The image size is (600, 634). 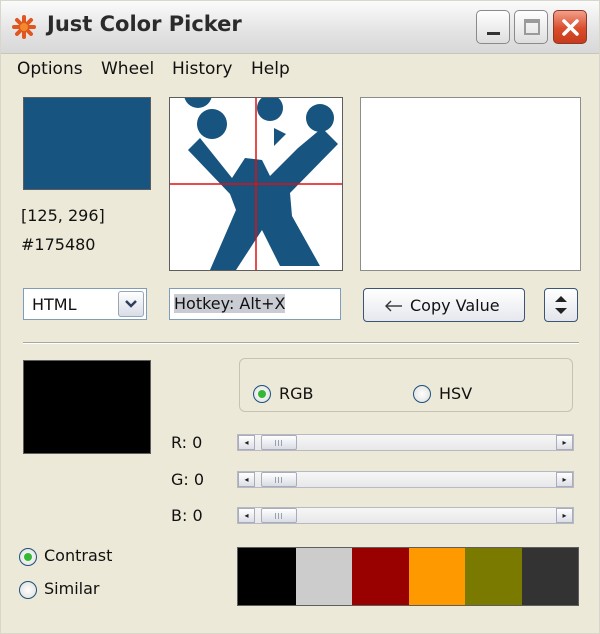 I want to click on radio-hsv-label: HSV, so click(x=455, y=393).